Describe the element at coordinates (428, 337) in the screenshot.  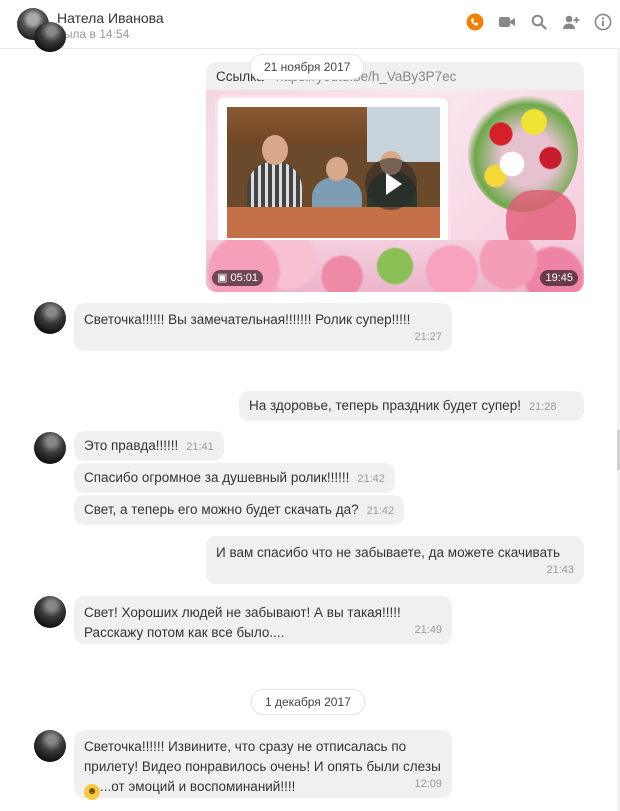
I see `message-time: 21:27` at that location.